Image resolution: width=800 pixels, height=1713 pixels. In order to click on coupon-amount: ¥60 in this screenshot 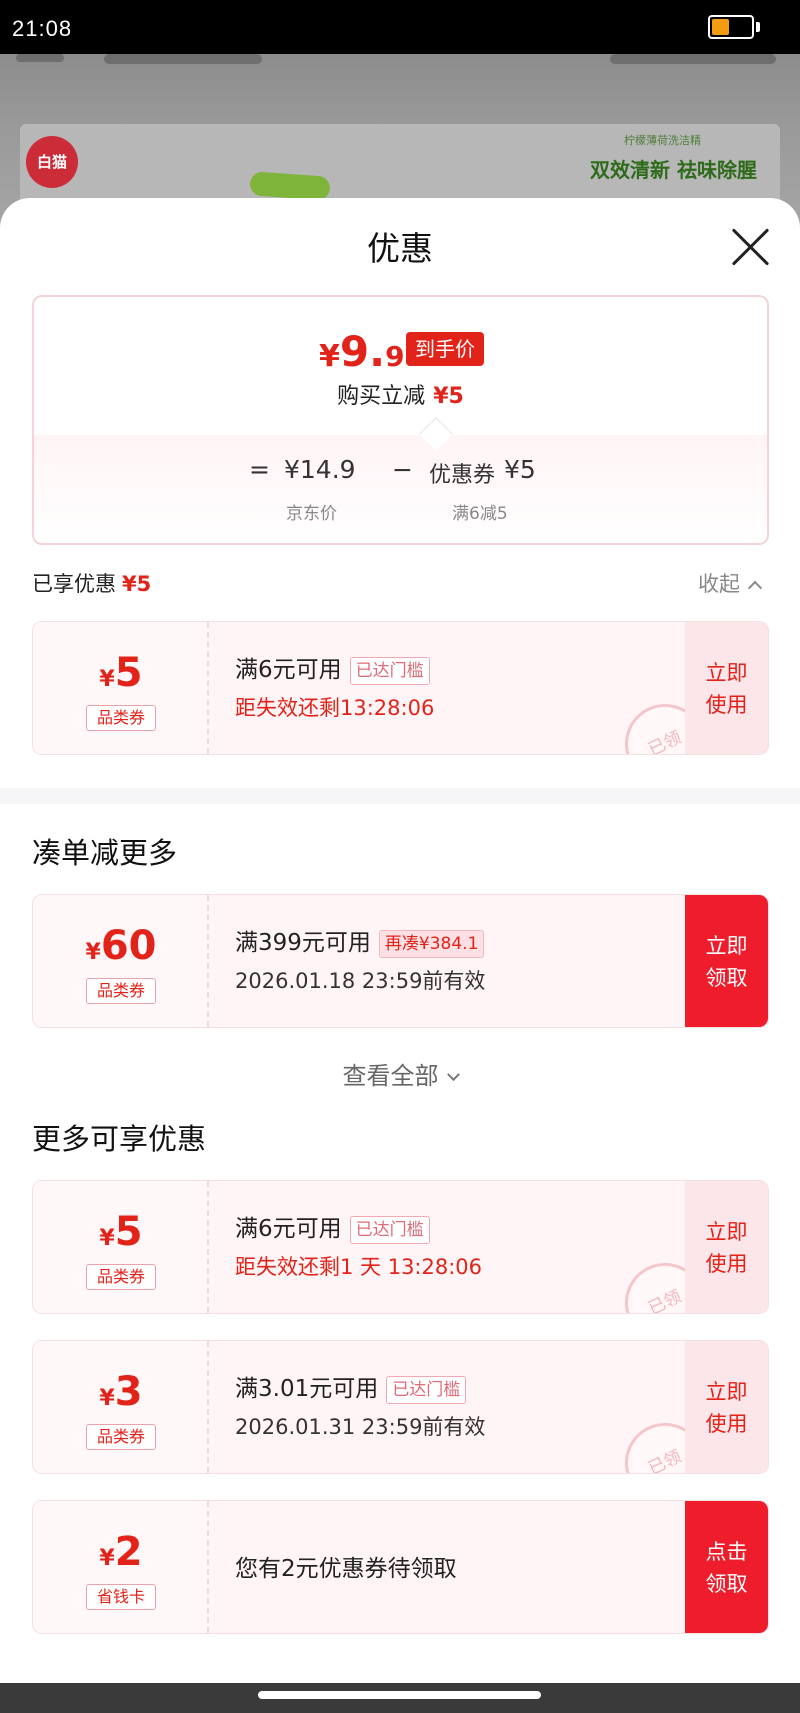, I will do `click(121, 946)`.